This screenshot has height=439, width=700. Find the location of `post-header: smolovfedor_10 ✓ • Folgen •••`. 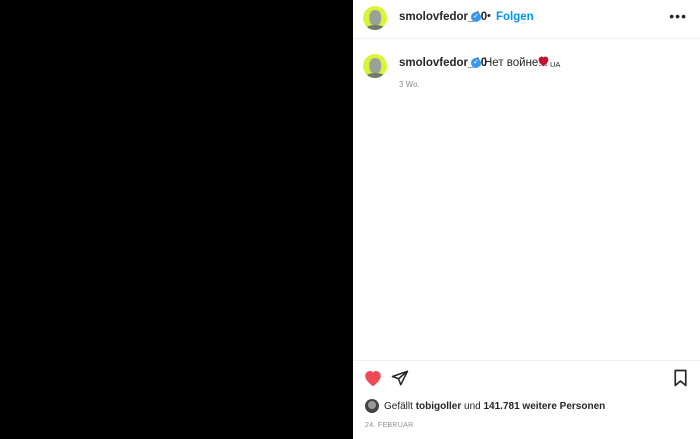

post-header: smolovfedor_10 ✓ • Folgen ••• is located at coordinates (526, 19).